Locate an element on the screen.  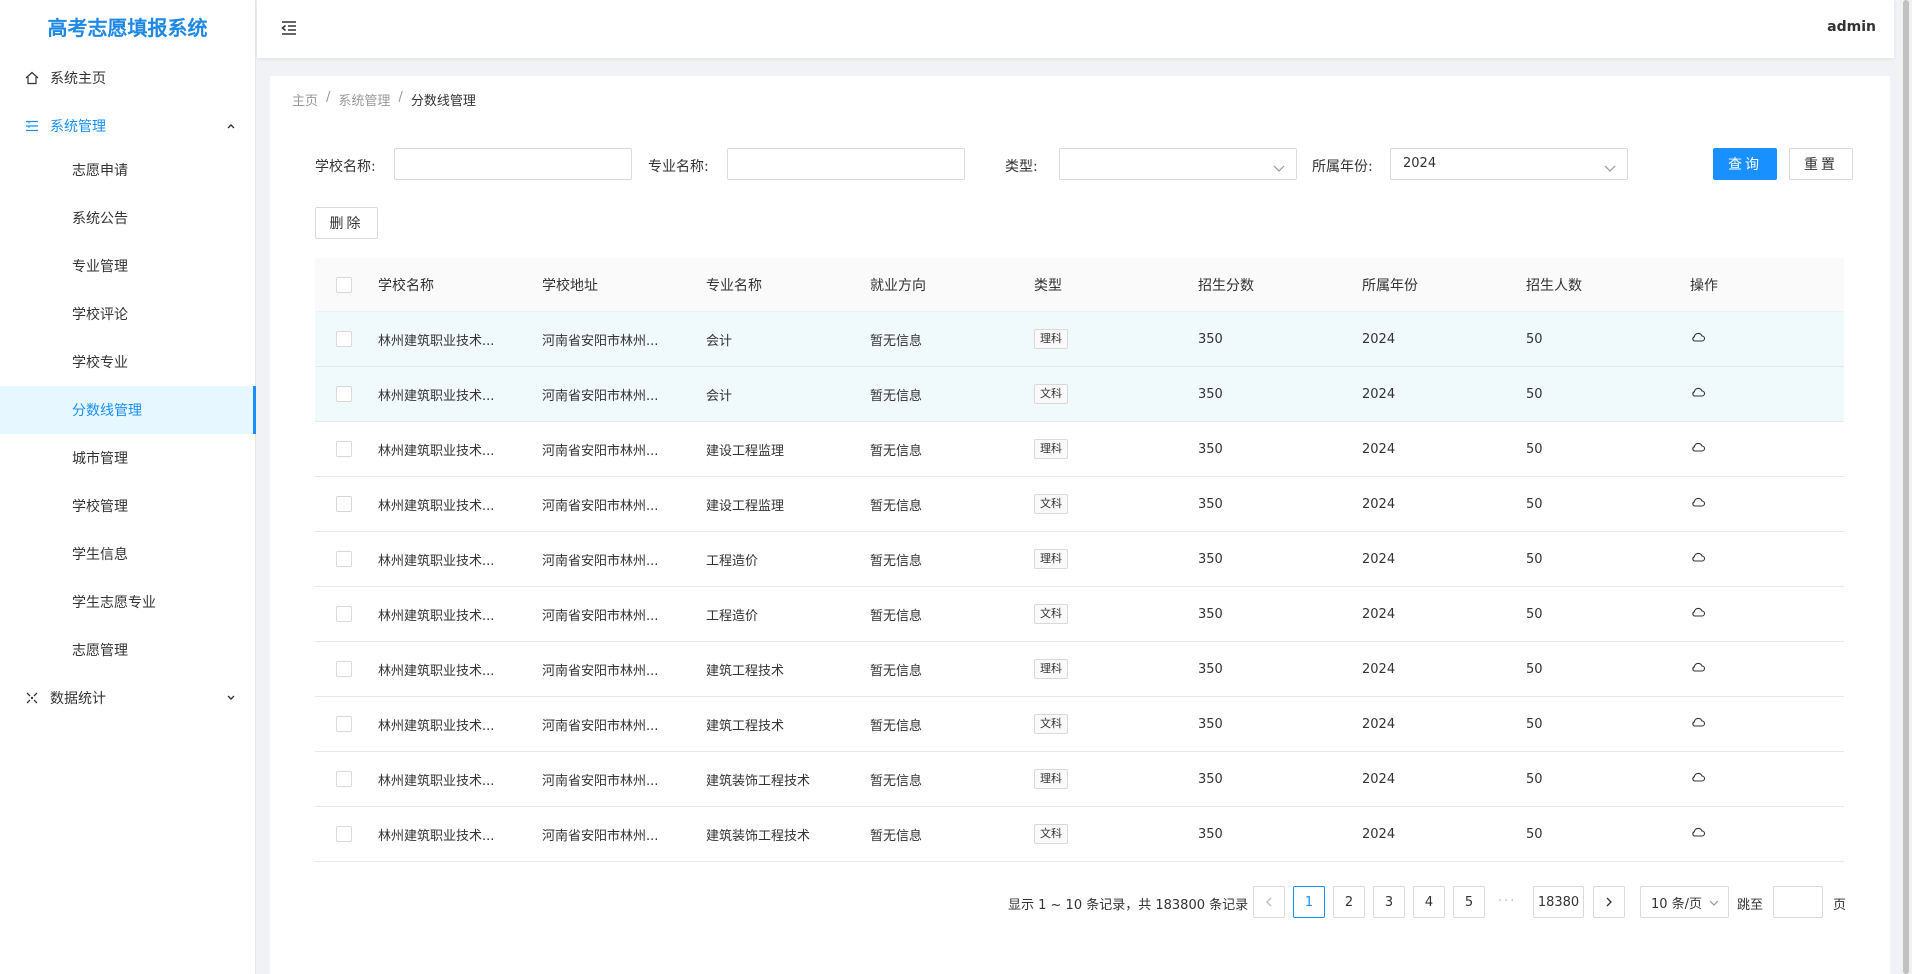
column-header: 学校名称 is located at coordinates (460, 285).